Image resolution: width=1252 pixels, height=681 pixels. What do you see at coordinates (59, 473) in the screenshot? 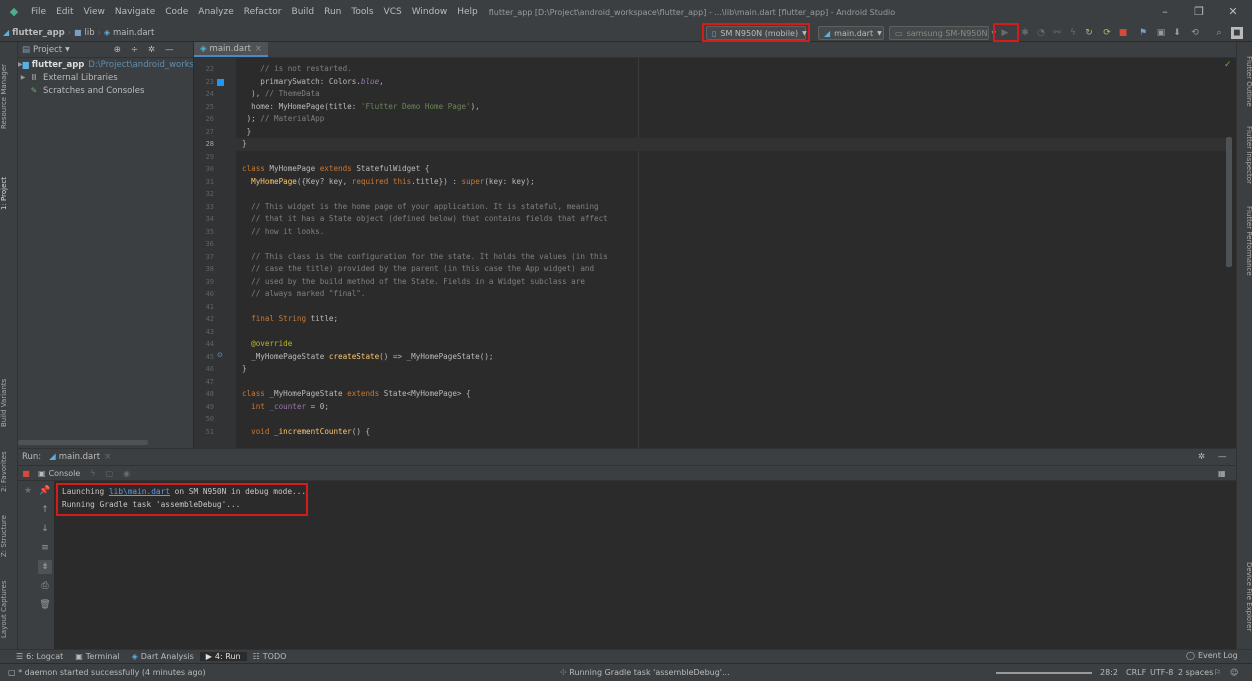
I see `console-tab: ▣ Console` at bounding box center [59, 473].